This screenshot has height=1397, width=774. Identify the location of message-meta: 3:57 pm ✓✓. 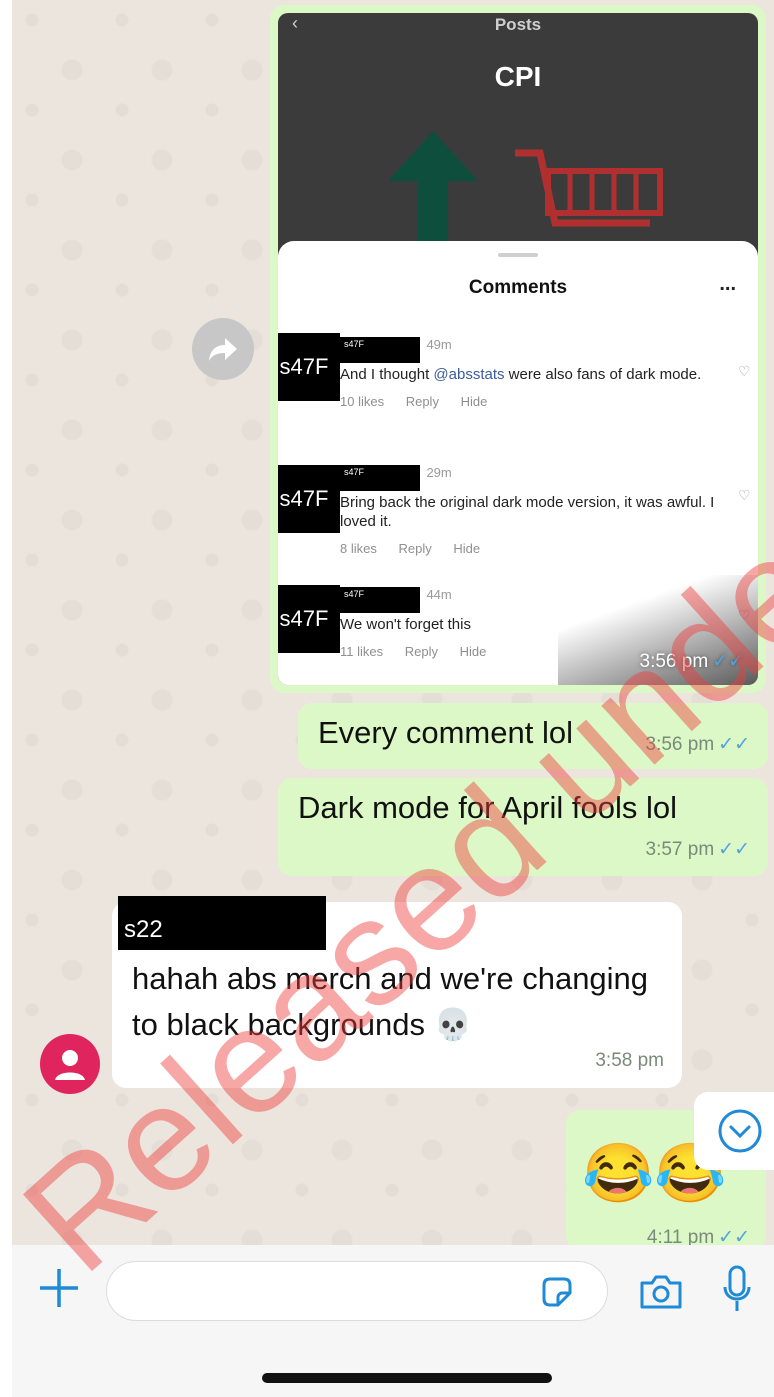
(698, 849).